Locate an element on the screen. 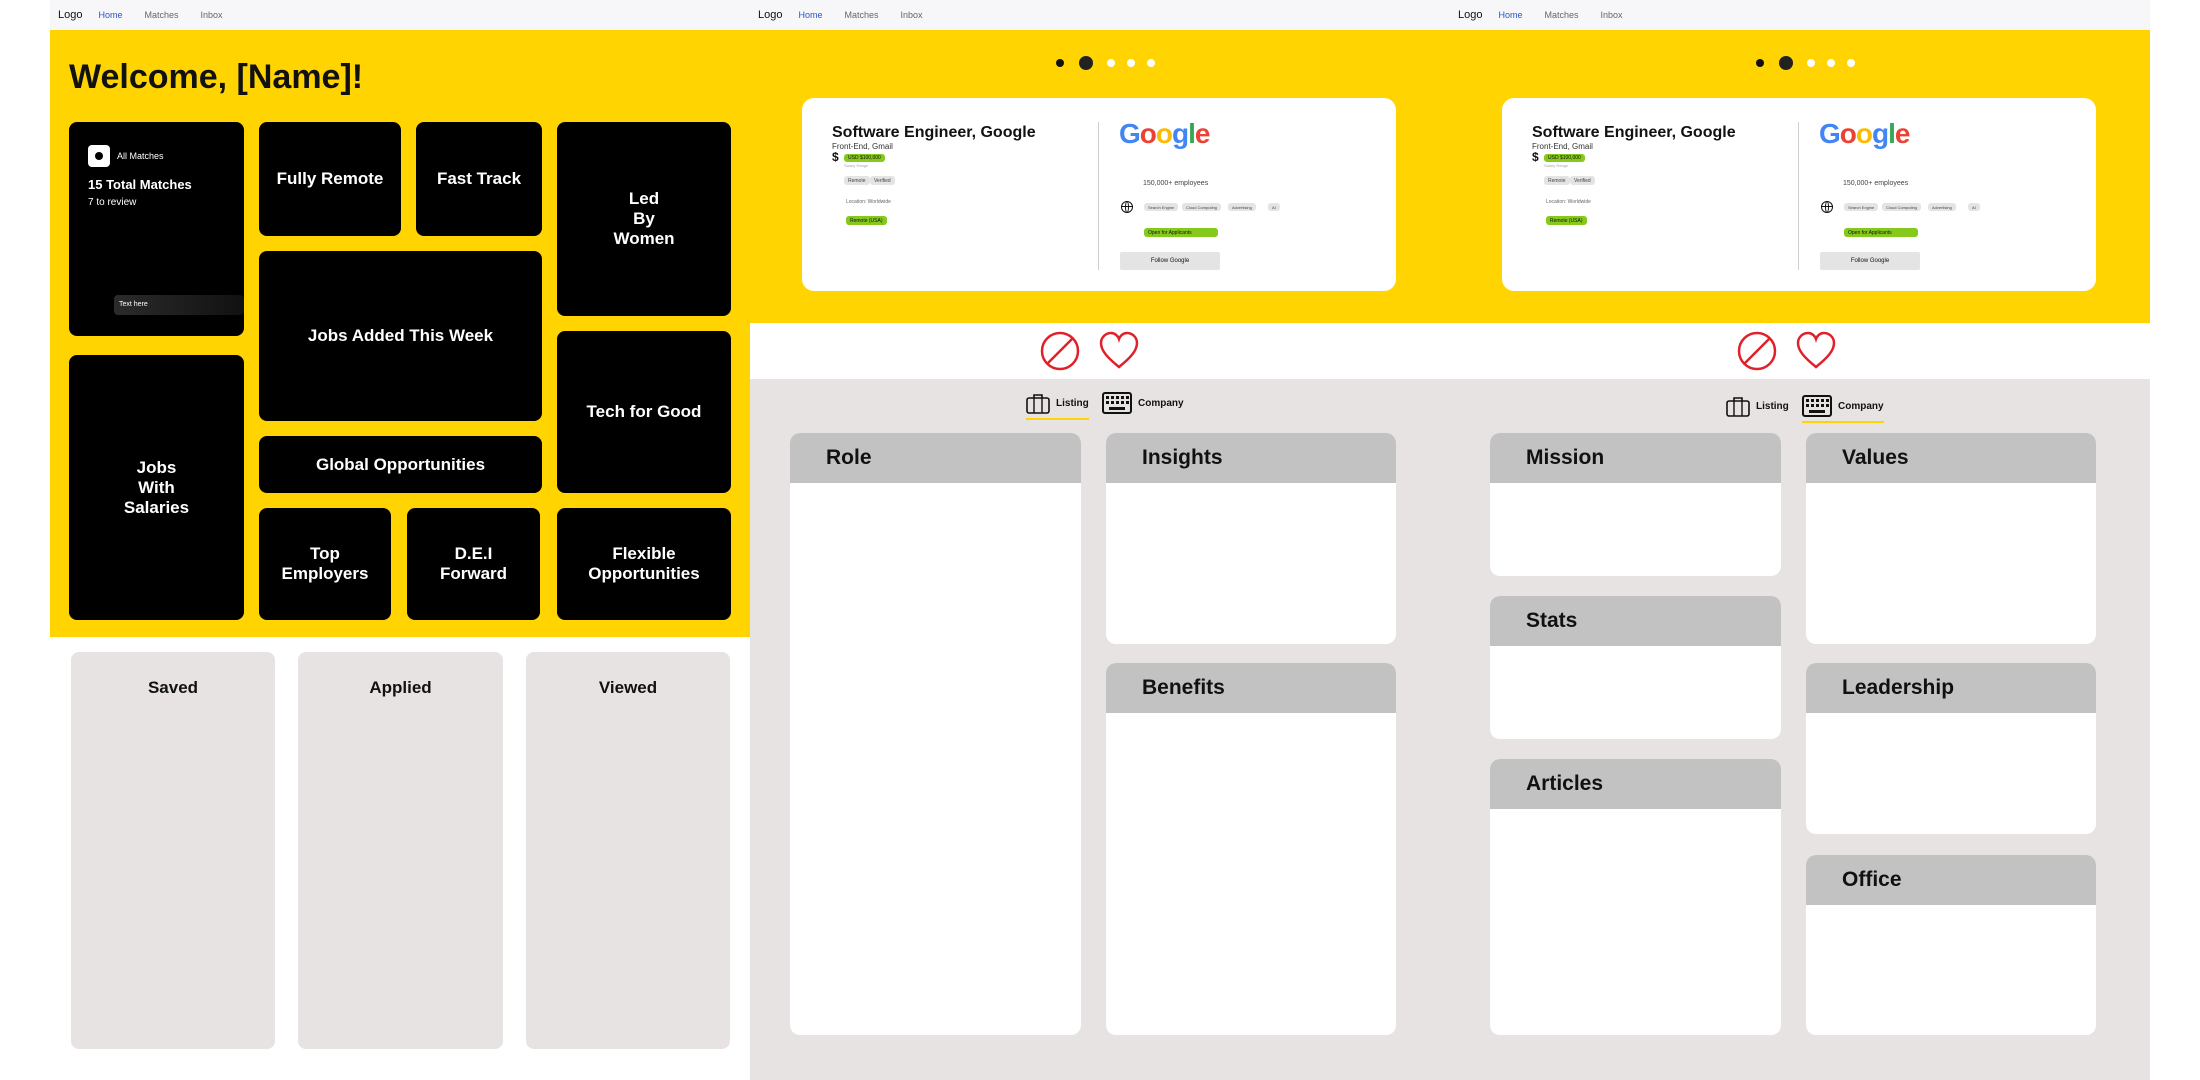 This screenshot has width=2200, height=1080. benefits-header: Benefits is located at coordinates (1251, 688).